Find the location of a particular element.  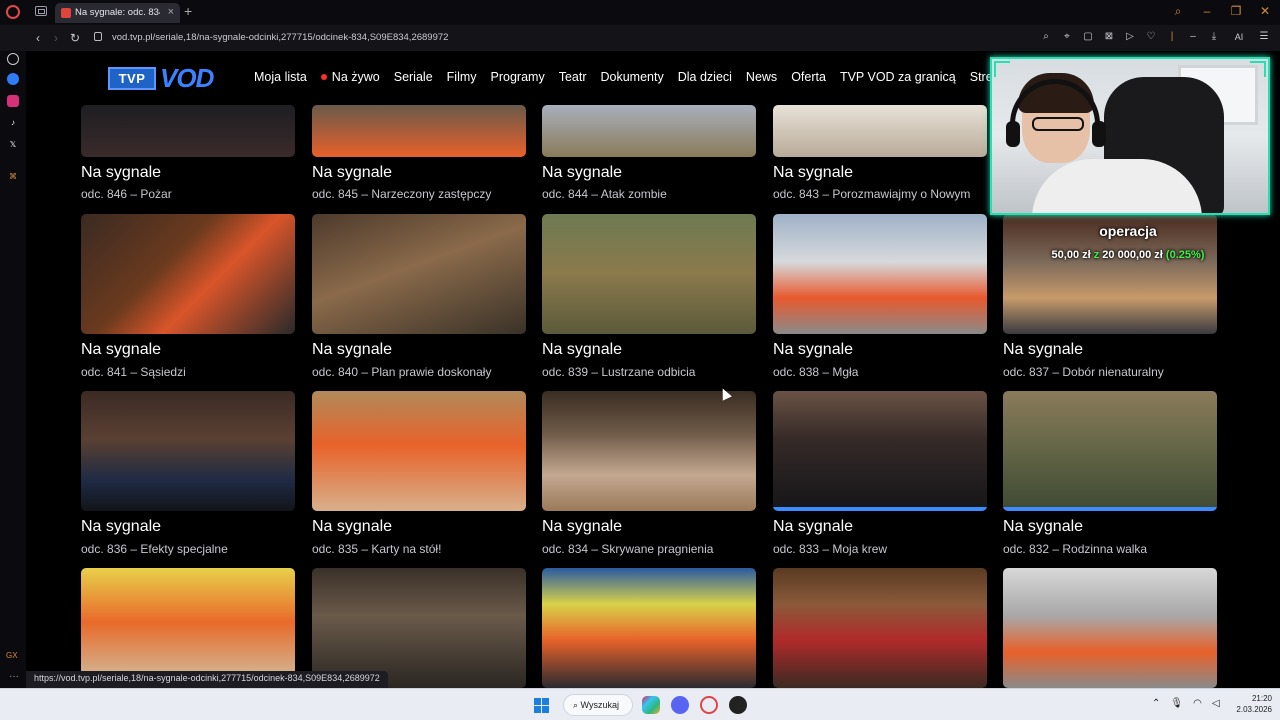

episode-subtitle: odc. 846 – Pożar is located at coordinates (126, 194).